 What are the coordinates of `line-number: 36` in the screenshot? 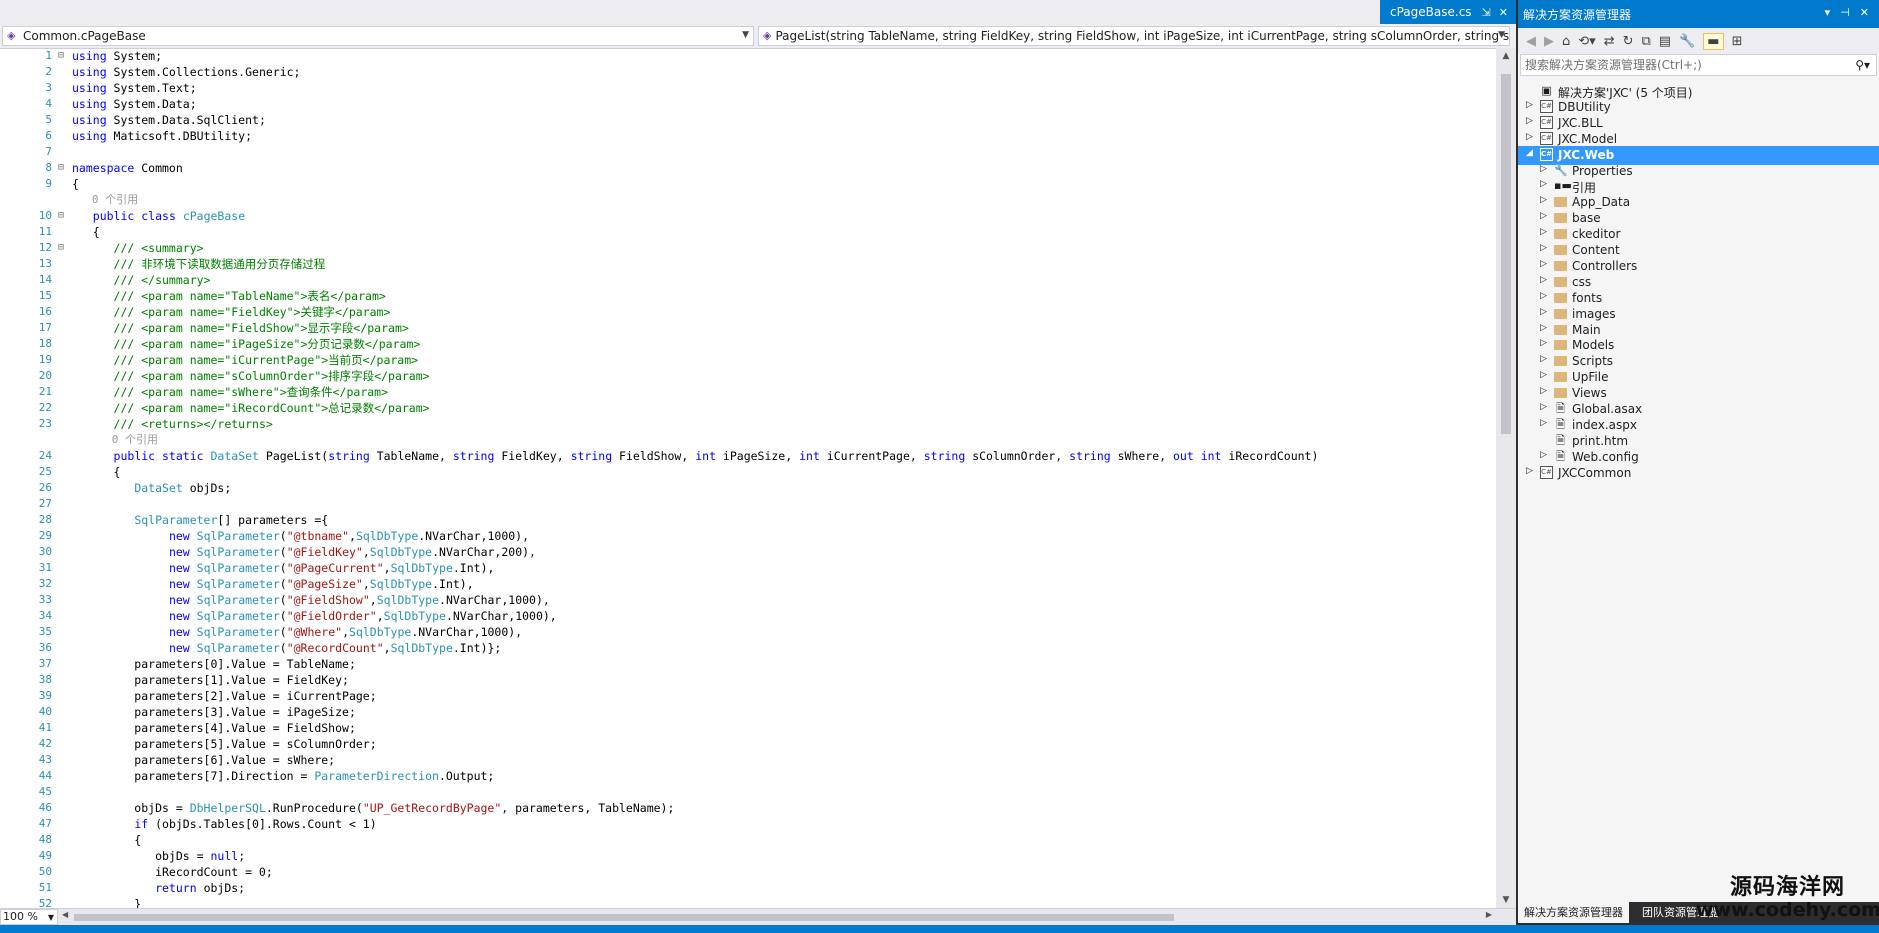 It's located at (45, 647).